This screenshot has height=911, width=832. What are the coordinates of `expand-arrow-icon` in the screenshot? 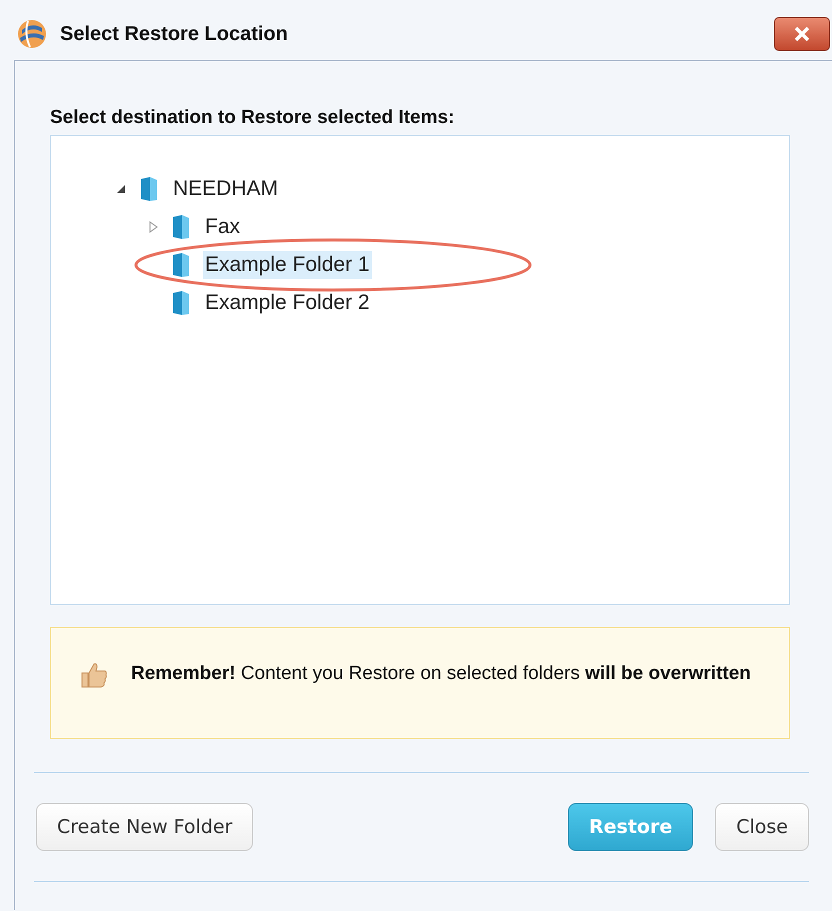 It's located at (153, 227).